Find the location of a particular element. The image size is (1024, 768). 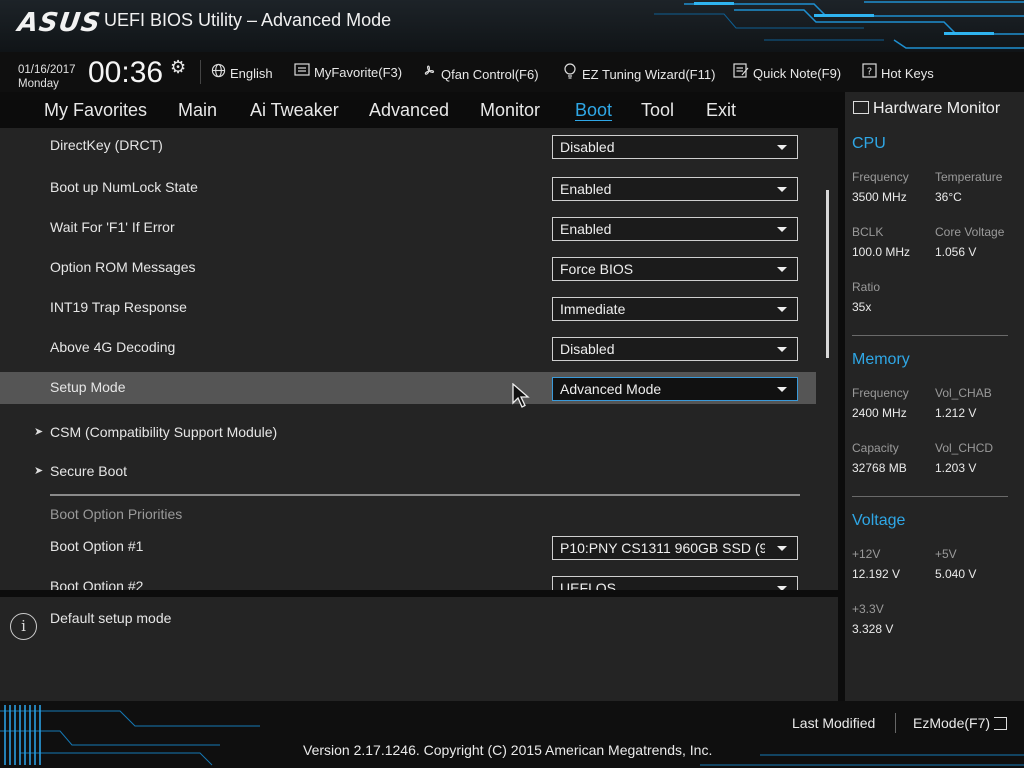

dropdown-value: Disabled is located at coordinates (587, 147).